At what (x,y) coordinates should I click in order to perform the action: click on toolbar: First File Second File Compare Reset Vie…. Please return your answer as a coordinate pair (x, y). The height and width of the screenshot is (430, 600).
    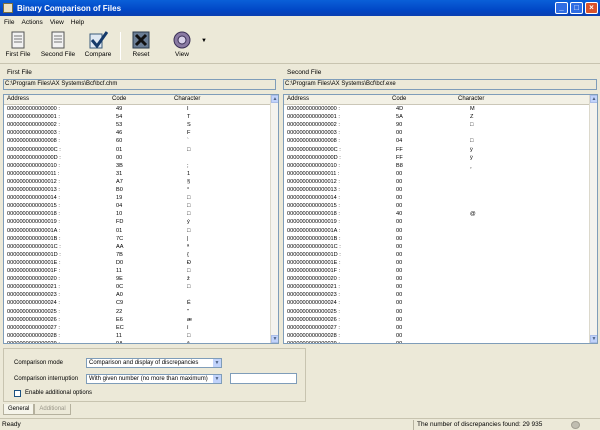
    Looking at the image, I should click on (300, 46).